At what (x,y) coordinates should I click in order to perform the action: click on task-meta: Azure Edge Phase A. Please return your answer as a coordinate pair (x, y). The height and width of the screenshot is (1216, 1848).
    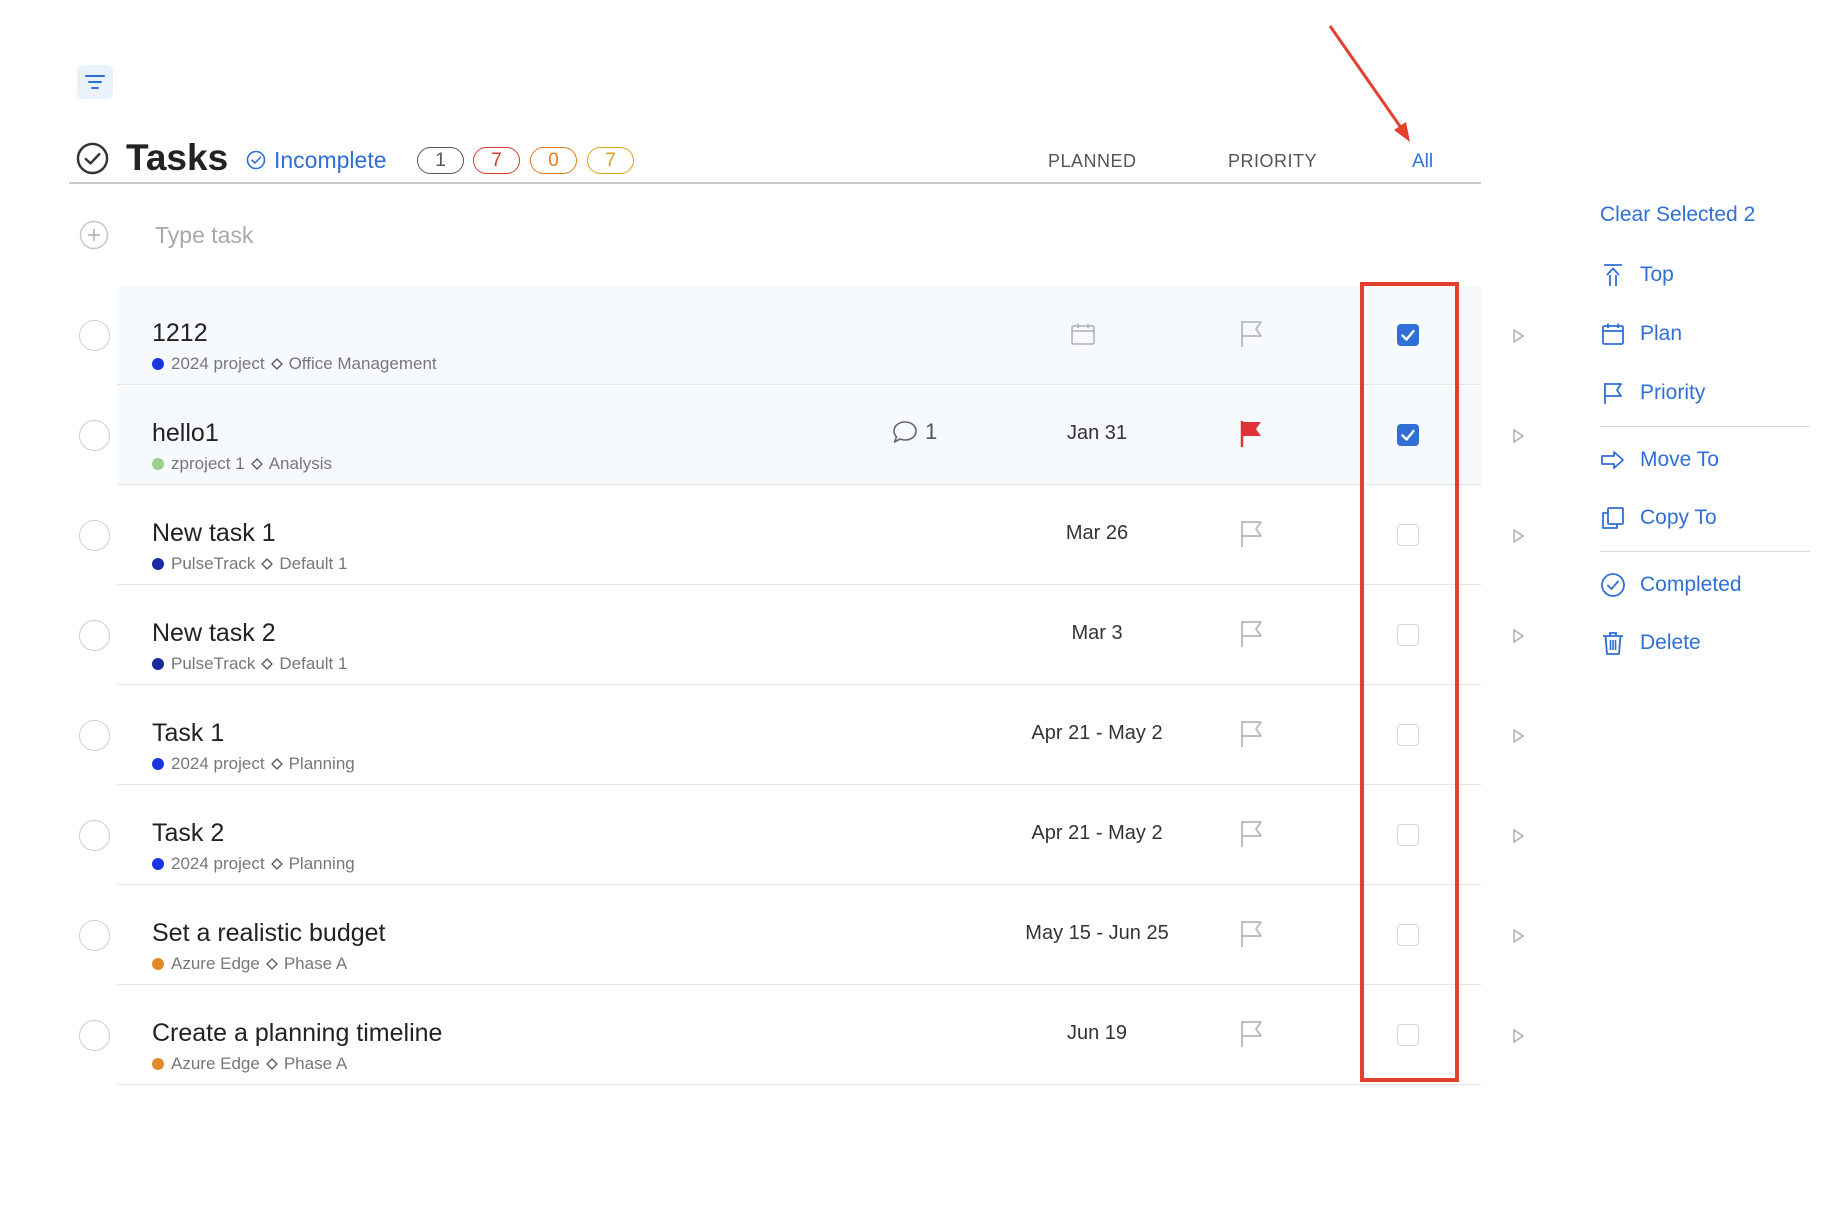
    Looking at the image, I should click on (249, 964).